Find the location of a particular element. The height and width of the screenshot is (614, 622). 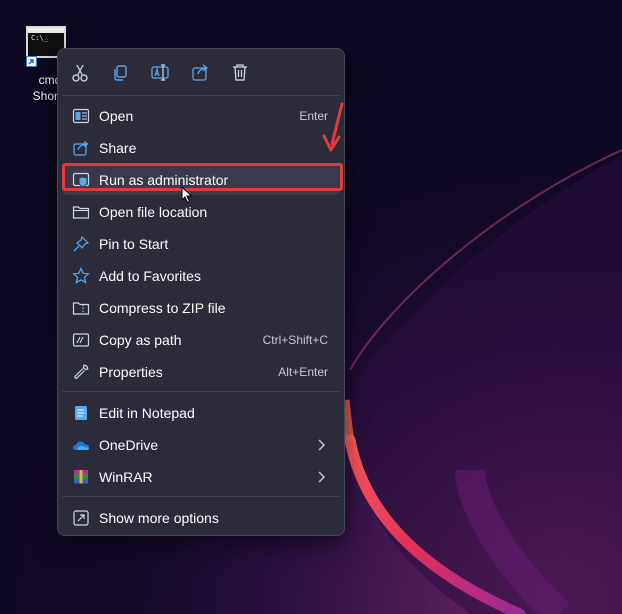

delete-button is located at coordinates (240, 72).